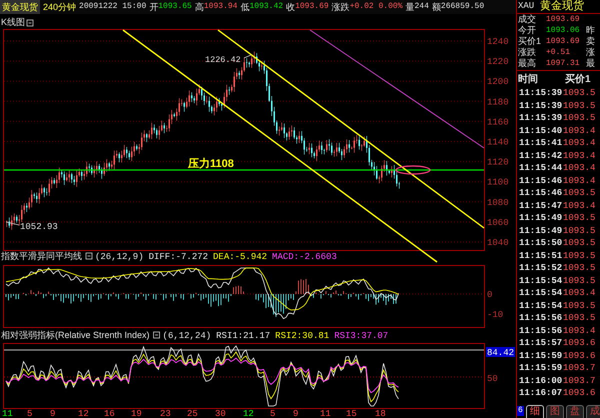 The image size is (600, 418). What do you see at coordinates (540, 168) in the screenshot?
I see `trade-time: 11:15:44` at bounding box center [540, 168].